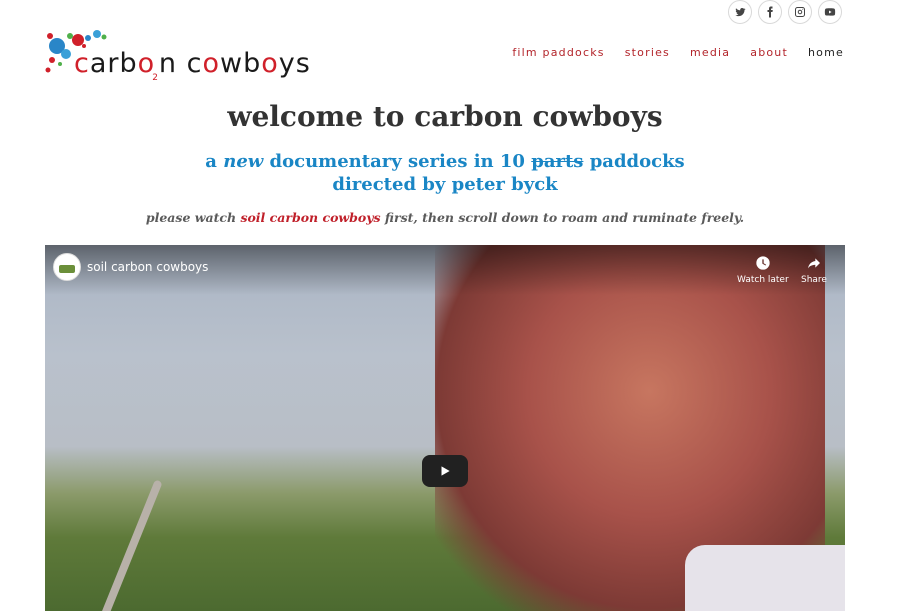 Image resolution: width=916 pixels, height=611 pixels. Describe the element at coordinates (67, 267) in the screenshot. I see `channel-avatar` at that location.